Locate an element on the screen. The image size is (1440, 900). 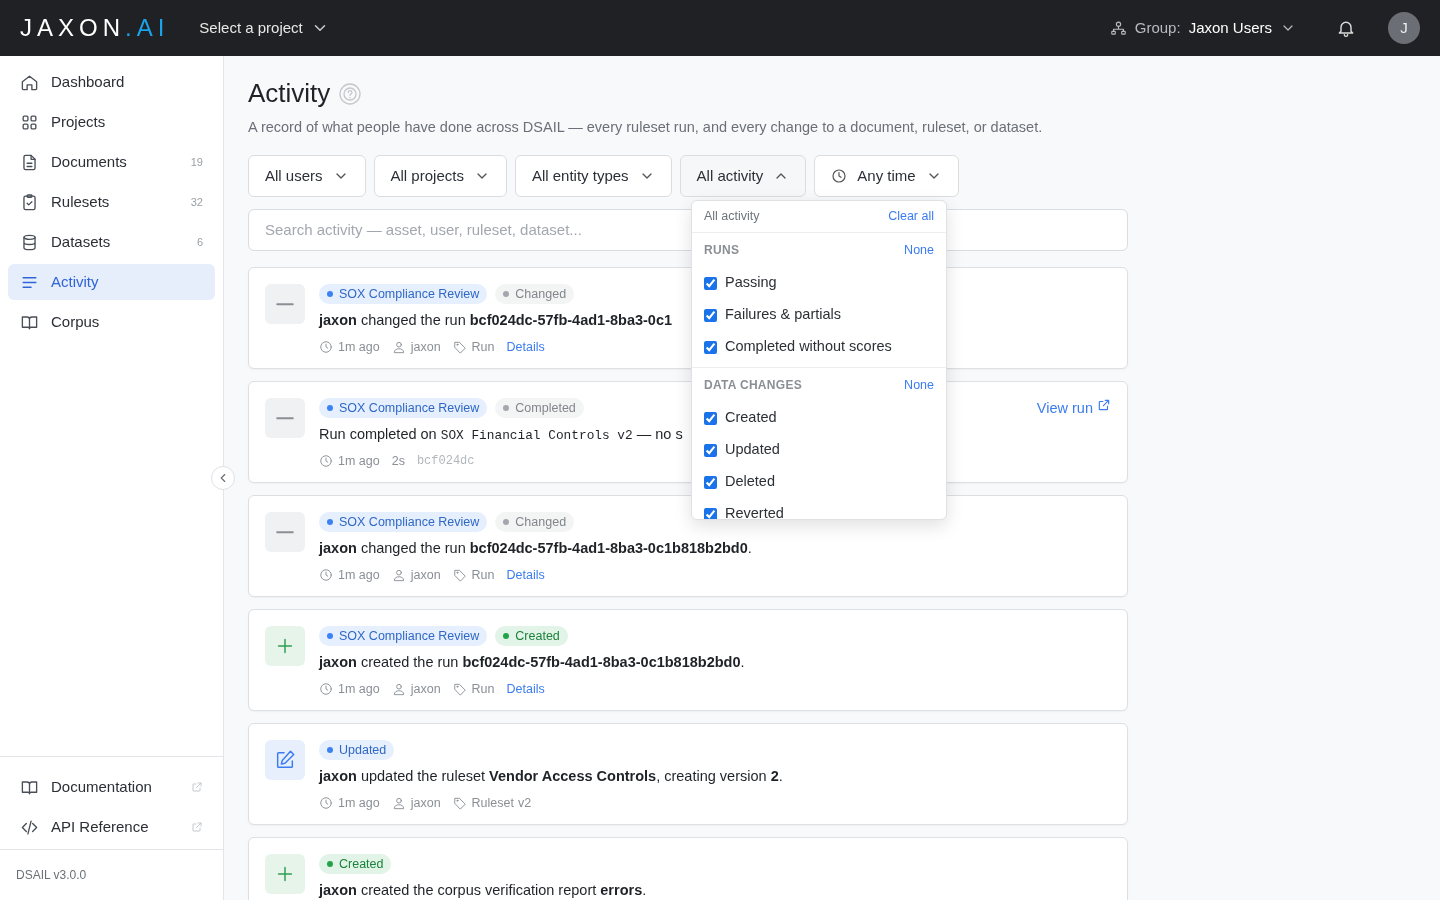
none-link: None is located at coordinates (919, 385).